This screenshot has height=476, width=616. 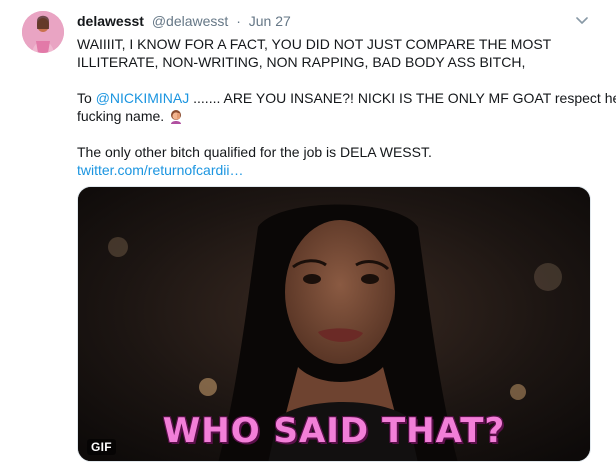 I want to click on display-name: delawesst, so click(x=110, y=21).